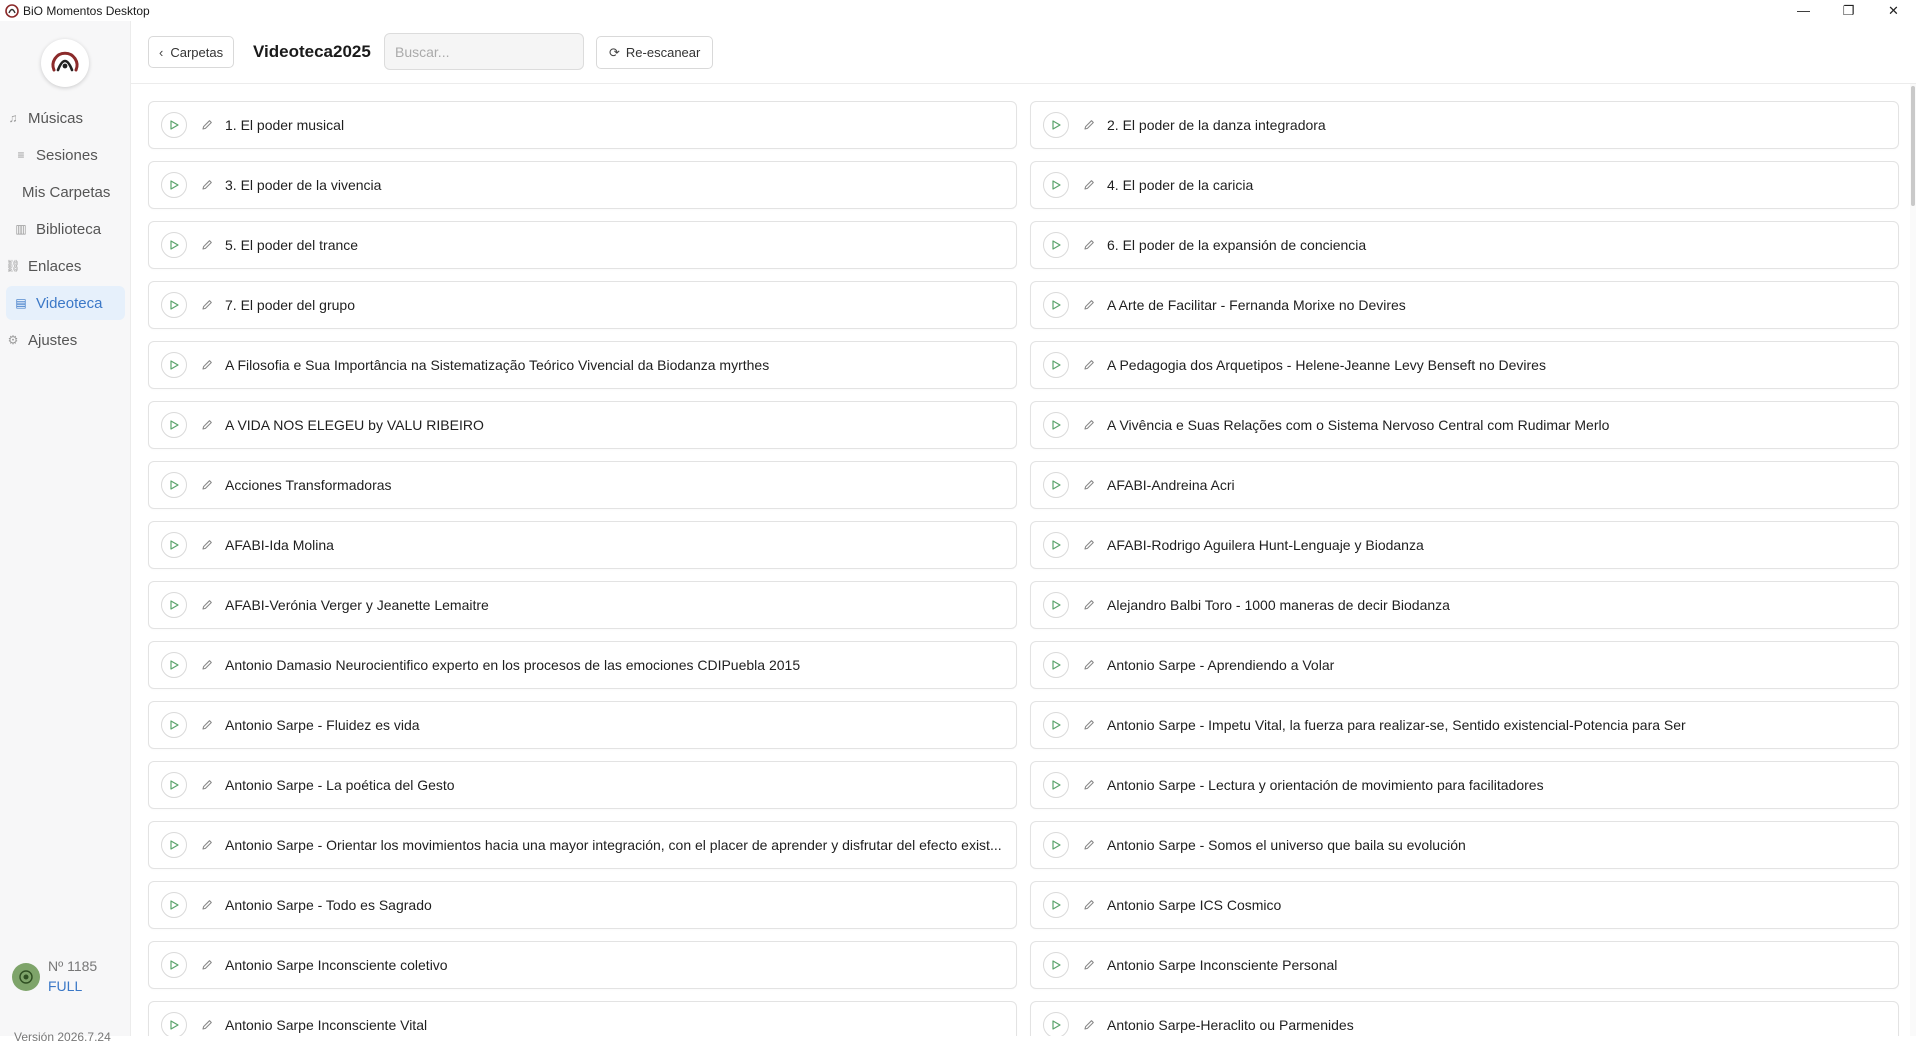 The image size is (1916, 1044). What do you see at coordinates (1464, 965) in the screenshot?
I see `video-card: Antonio Sarpe Inconsciente Personal` at bounding box center [1464, 965].